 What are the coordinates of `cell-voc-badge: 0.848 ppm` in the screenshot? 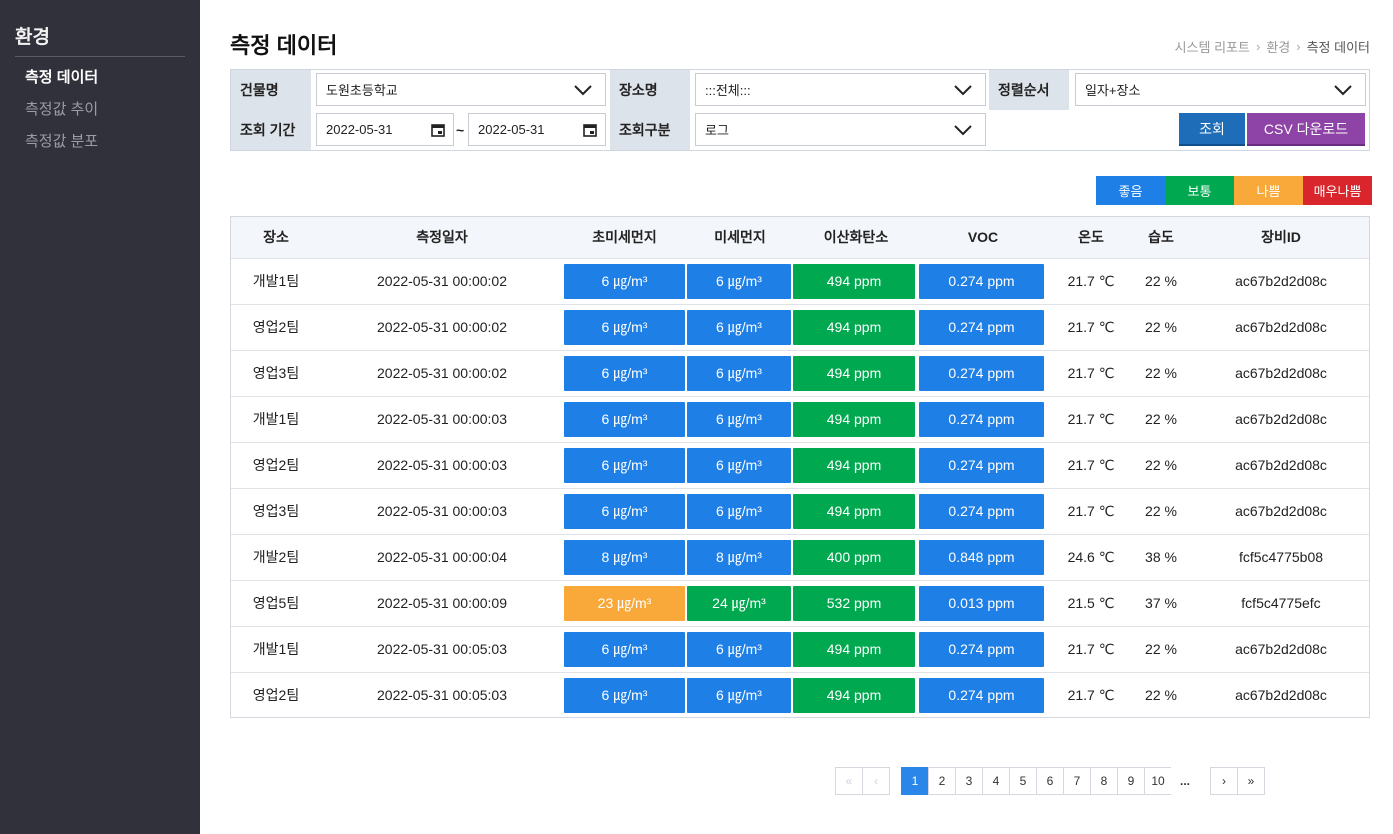 It's located at (981, 557).